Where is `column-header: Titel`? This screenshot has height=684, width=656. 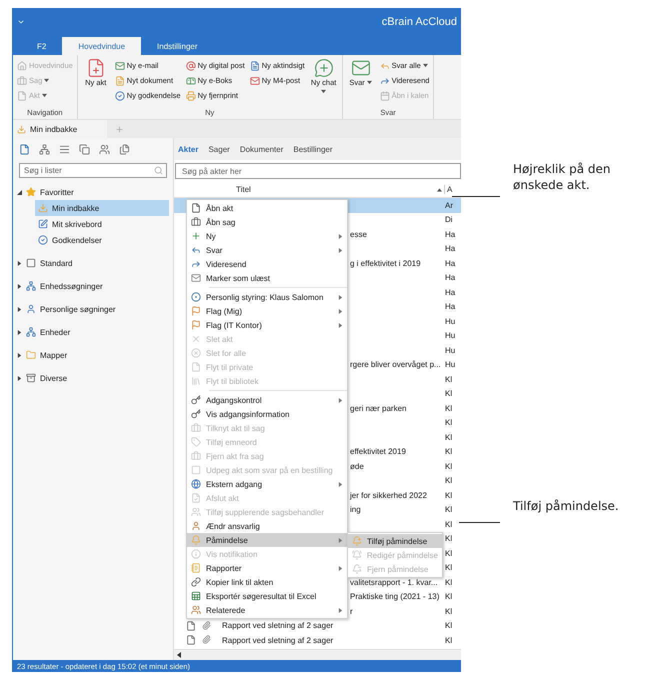
column-header: Titel is located at coordinates (336, 189).